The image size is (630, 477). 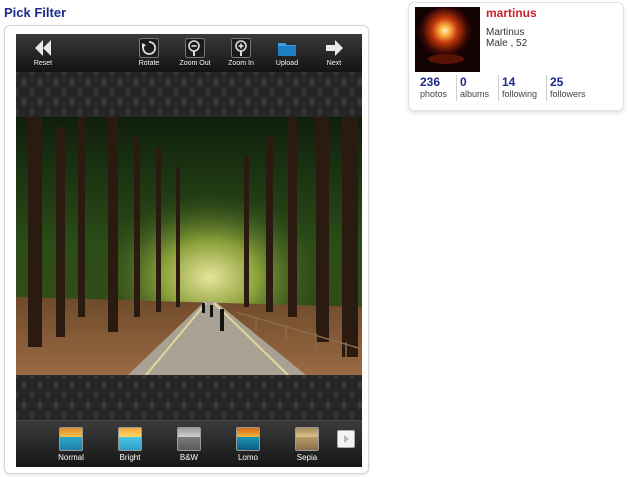 What do you see at coordinates (334, 48) in the screenshot?
I see `arrow-right-icon` at bounding box center [334, 48].